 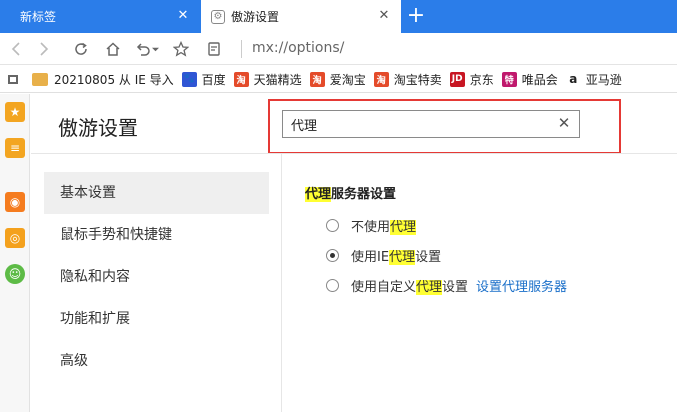 What do you see at coordinates (40, 79) in the screenshot?
I see `folder-icon` at bounding box center [40, 79].